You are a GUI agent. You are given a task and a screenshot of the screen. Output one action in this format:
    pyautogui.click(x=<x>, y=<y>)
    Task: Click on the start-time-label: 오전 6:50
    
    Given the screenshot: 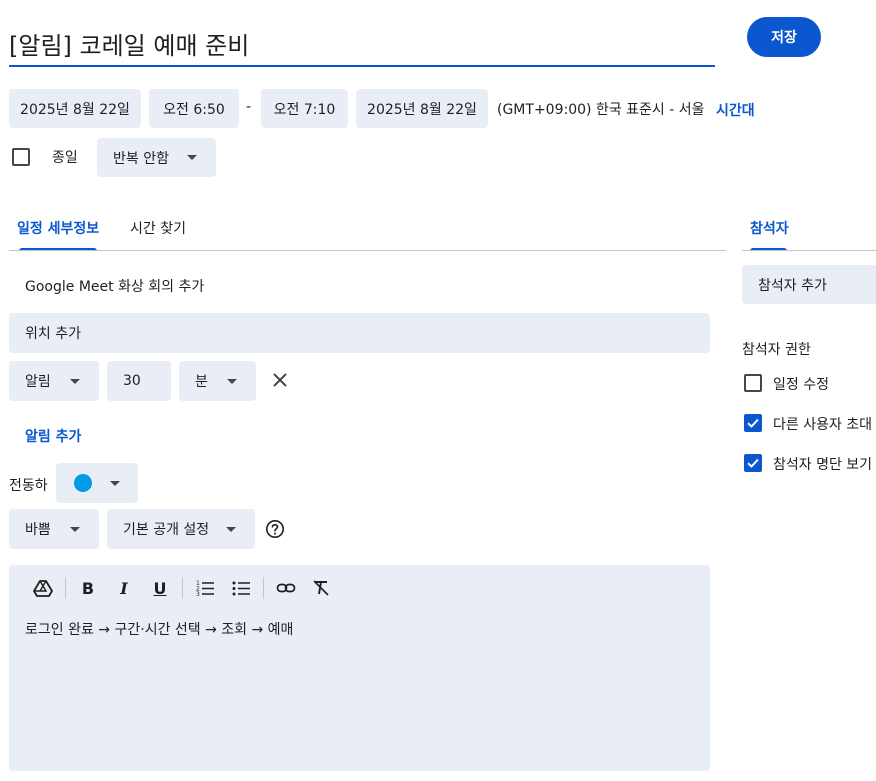 What is the action you would take?
    pyautogui.click(x=194, y=109)
    